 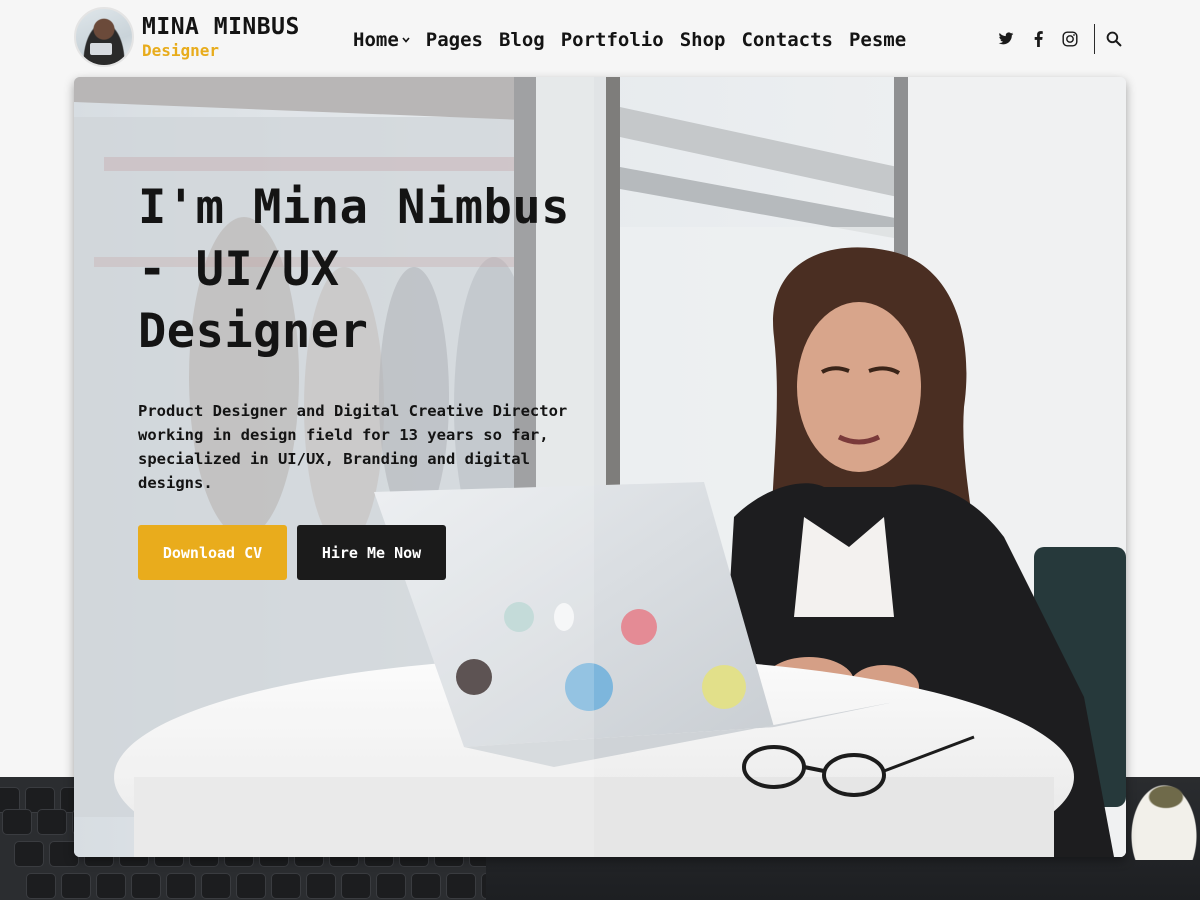 I want to click on plant-image, so click(x=1164, y=820).